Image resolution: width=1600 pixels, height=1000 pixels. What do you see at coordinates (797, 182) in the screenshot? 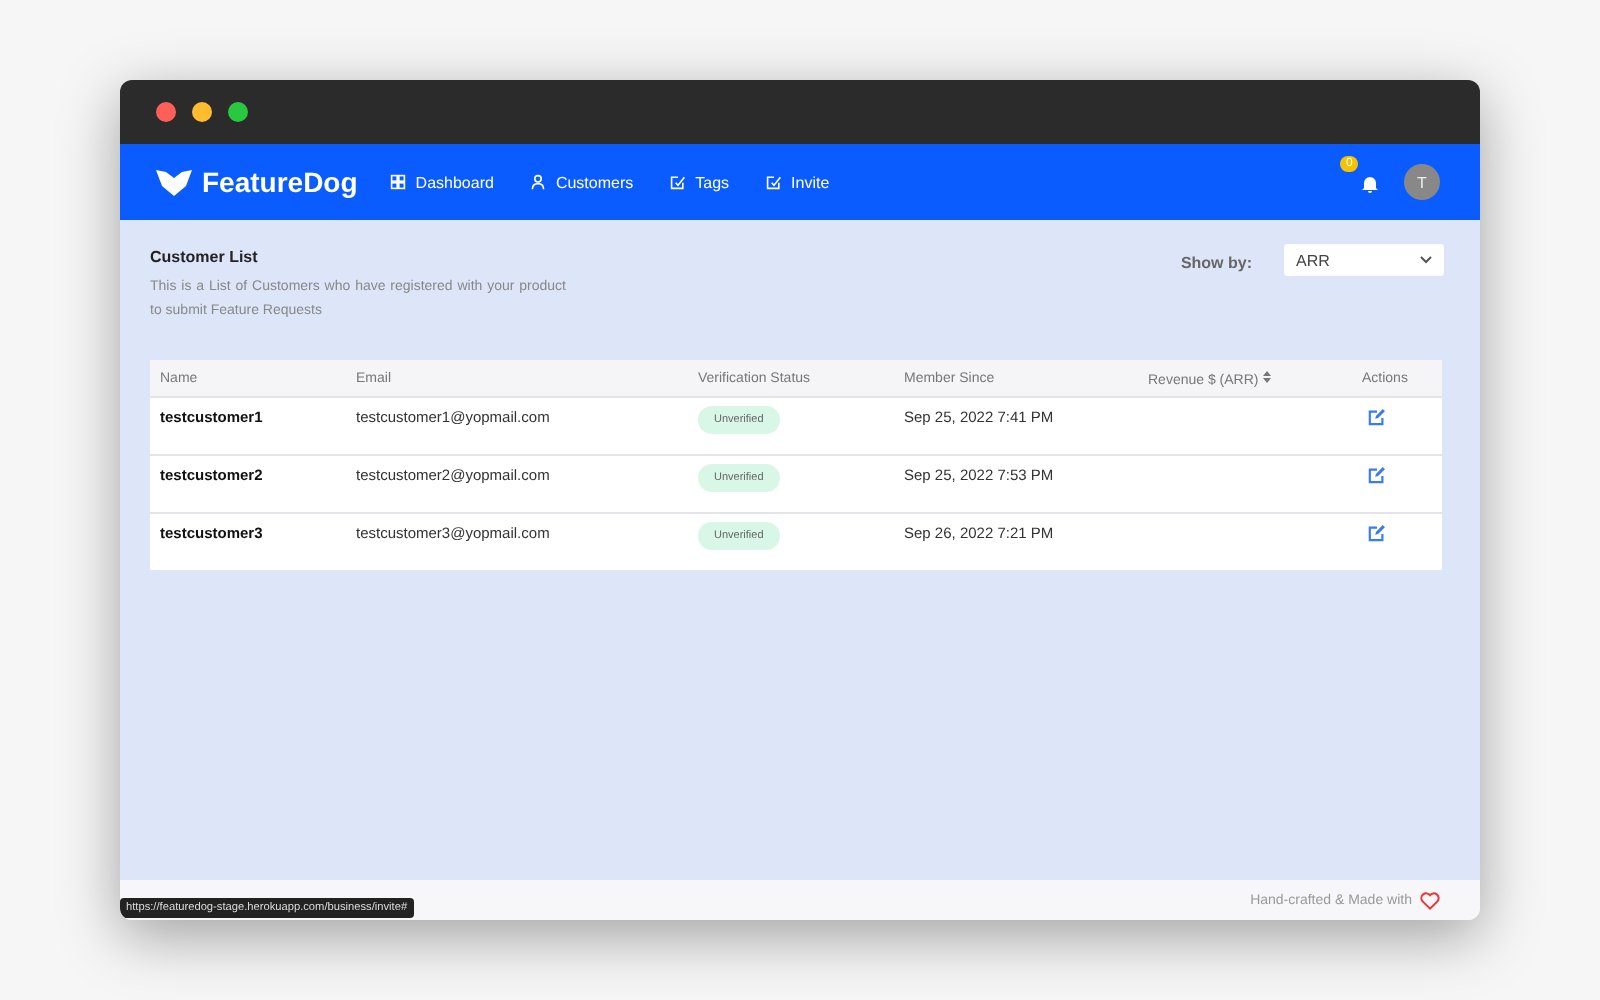
I see `nav-link: Invite` at bounding box center [797, 182].